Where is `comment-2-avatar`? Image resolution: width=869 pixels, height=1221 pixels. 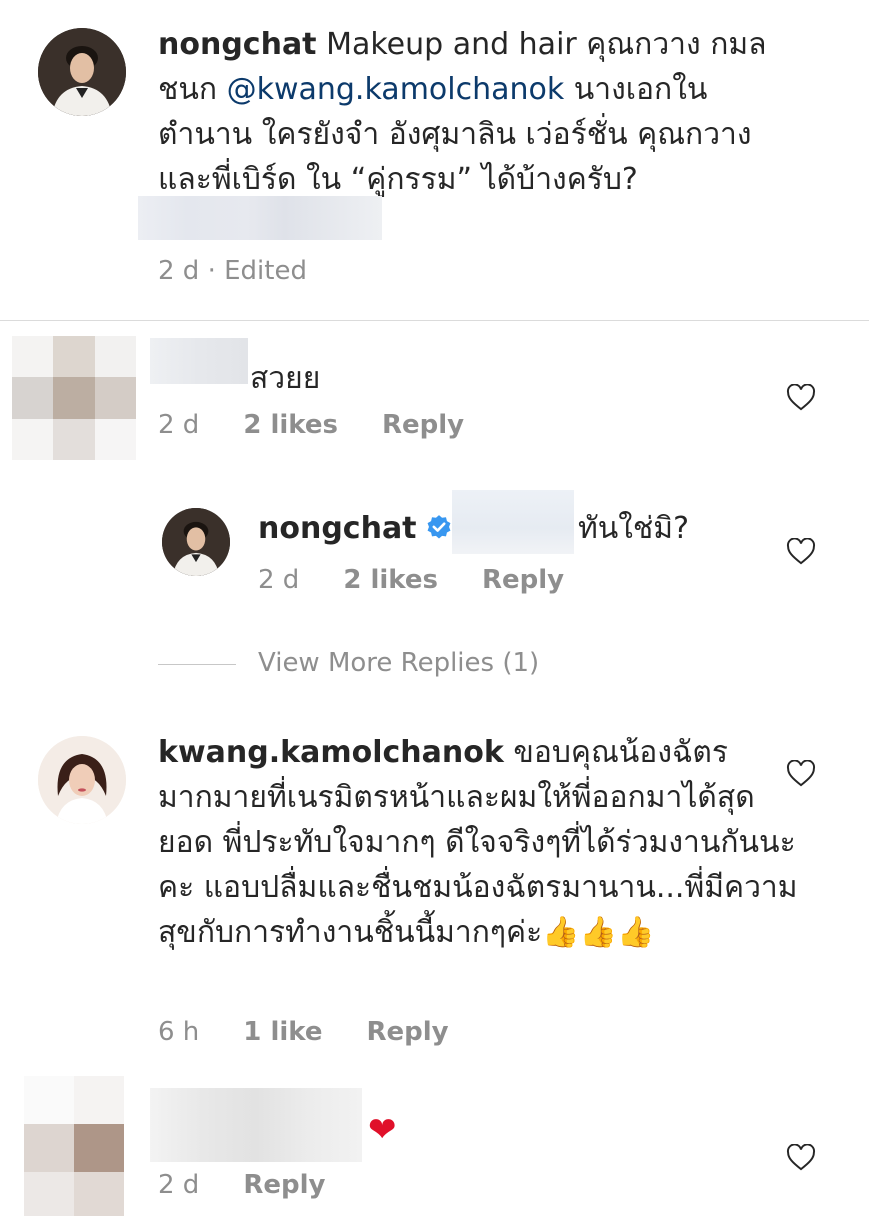 comment-2-avatar is located at coordinates (82, 780).